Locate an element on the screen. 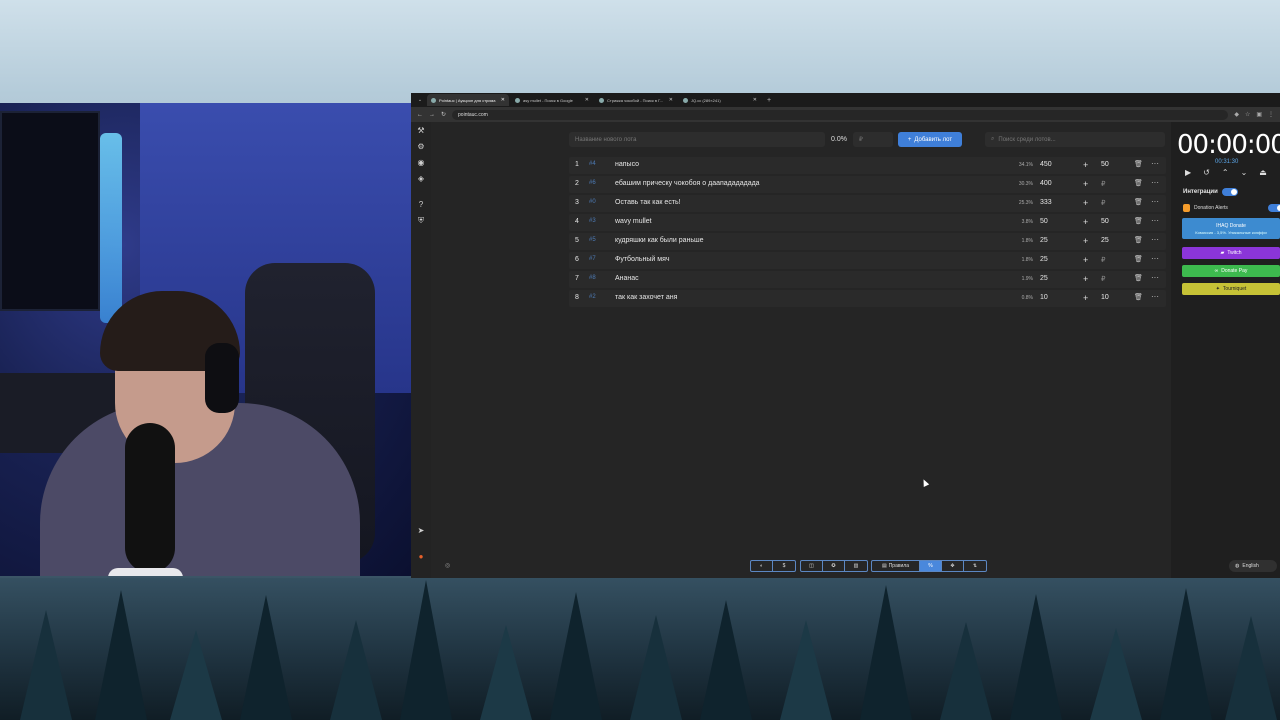  new-lot-amount-input: ₽ is located at coordinates (873, 139).